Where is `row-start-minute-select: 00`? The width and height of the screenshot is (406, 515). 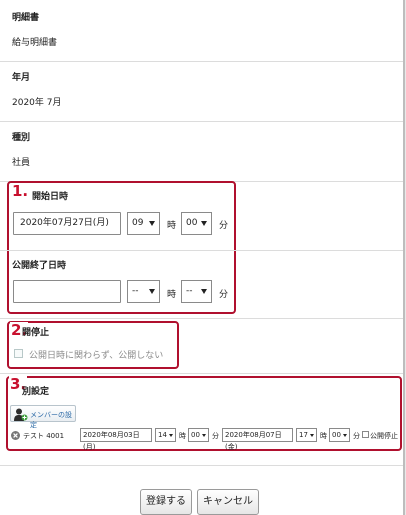
row-start-minute-select: 00 is located at coordinates (198, 435).